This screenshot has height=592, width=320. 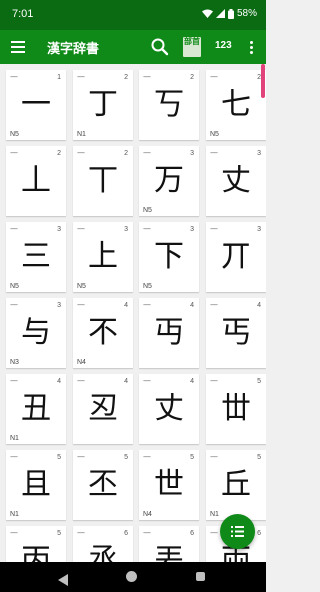 I want to click on kanji-card: — 2 丅, so click(x=103, y=181).